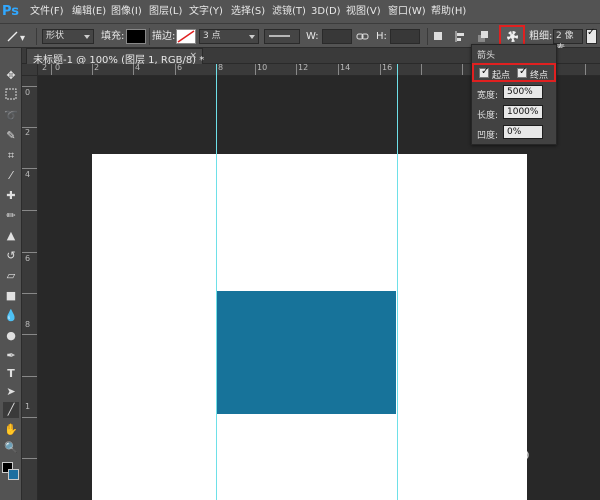  Describe the element at coordinates (11, 316) in the screenshot. I see `blur-tool-icon: 💧` at that location.